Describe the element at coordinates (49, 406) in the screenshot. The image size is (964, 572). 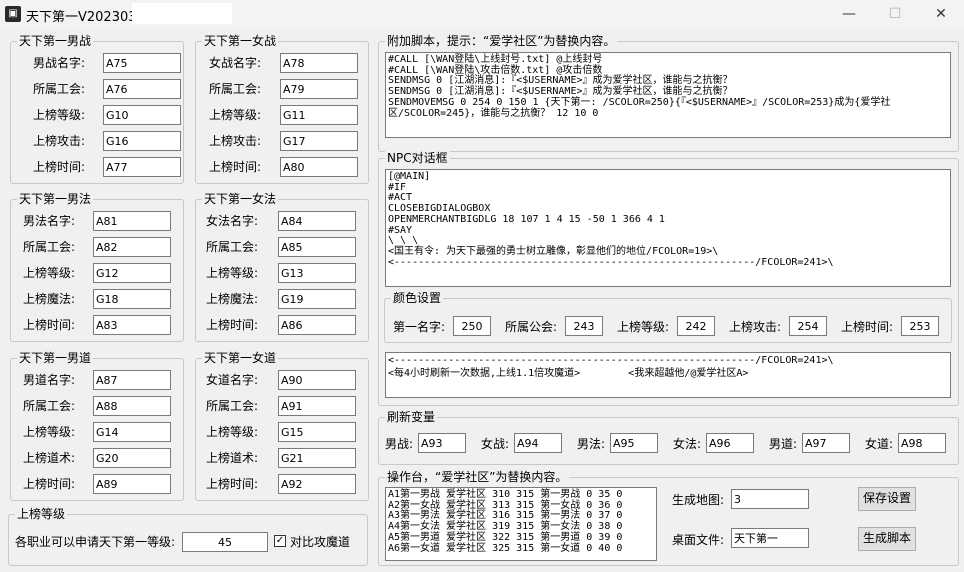
I see `taoist-male-field-label: 所属工会:` at that location.